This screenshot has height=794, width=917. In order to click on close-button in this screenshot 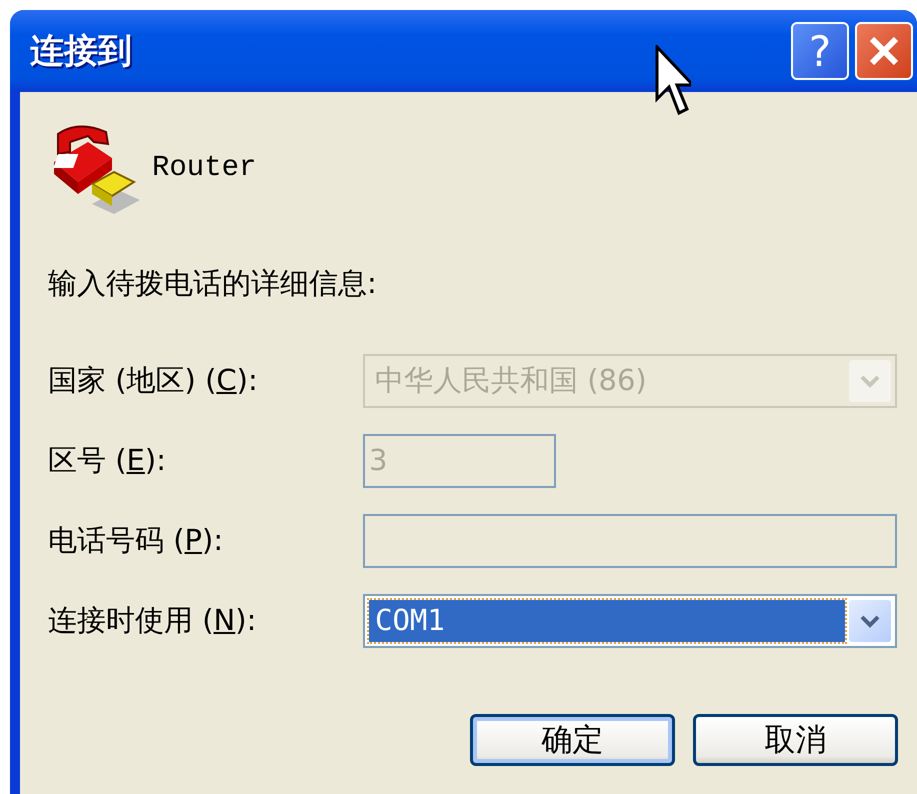, I will do `click(884, 51)`.